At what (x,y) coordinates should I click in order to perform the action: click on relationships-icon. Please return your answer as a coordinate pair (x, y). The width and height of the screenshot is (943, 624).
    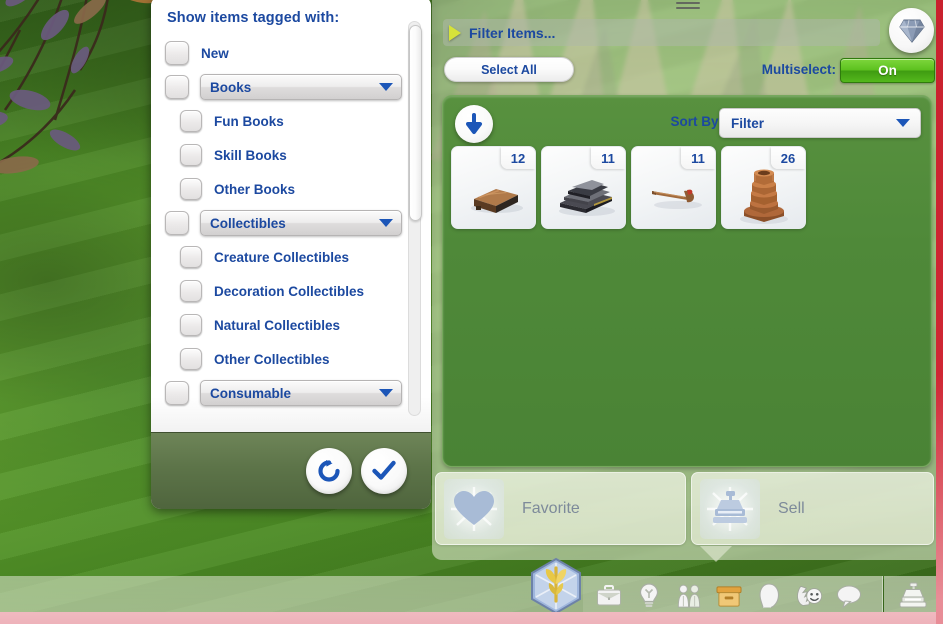
    Looking at the image, I should click on (809, 596).